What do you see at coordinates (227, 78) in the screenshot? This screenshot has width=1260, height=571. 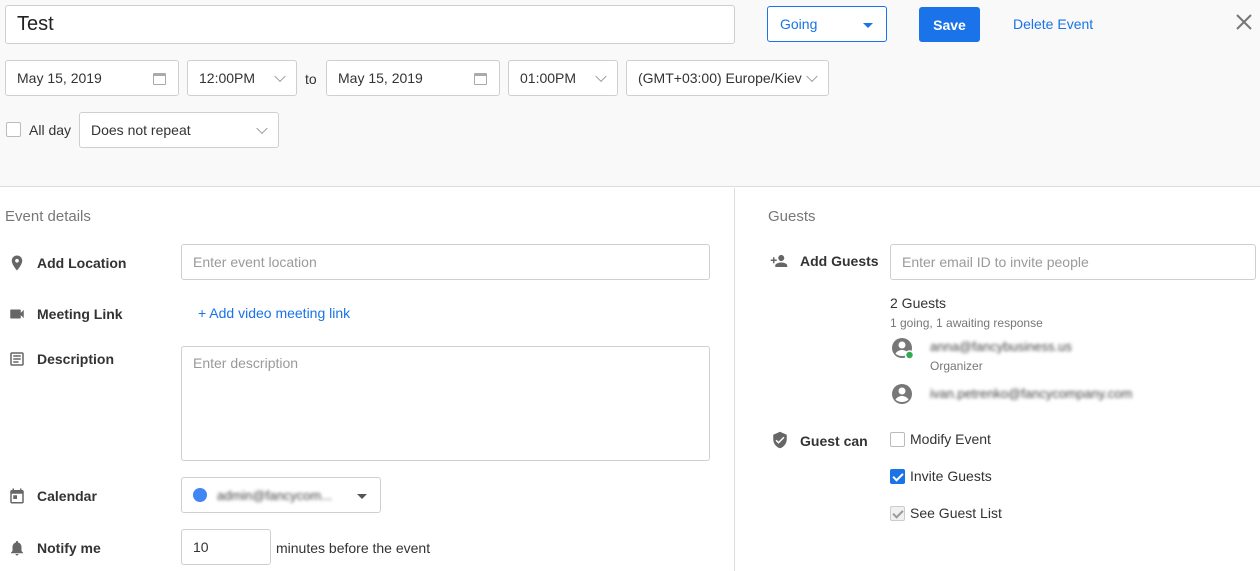 I see `start-time-value: 12:00PM` at bounding box center [227, 78].